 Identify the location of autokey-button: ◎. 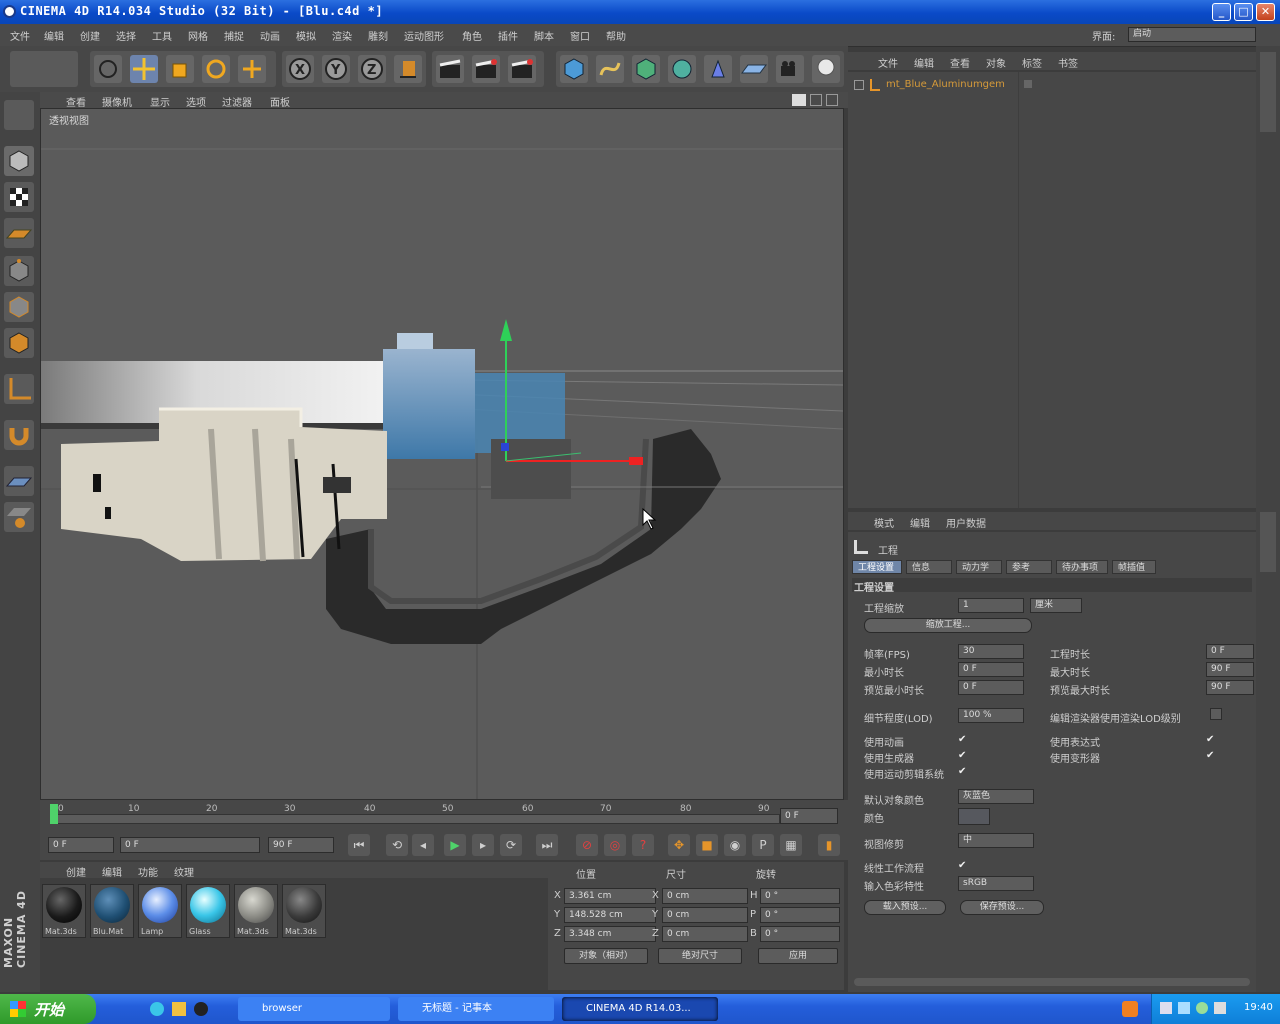
(615, 845).